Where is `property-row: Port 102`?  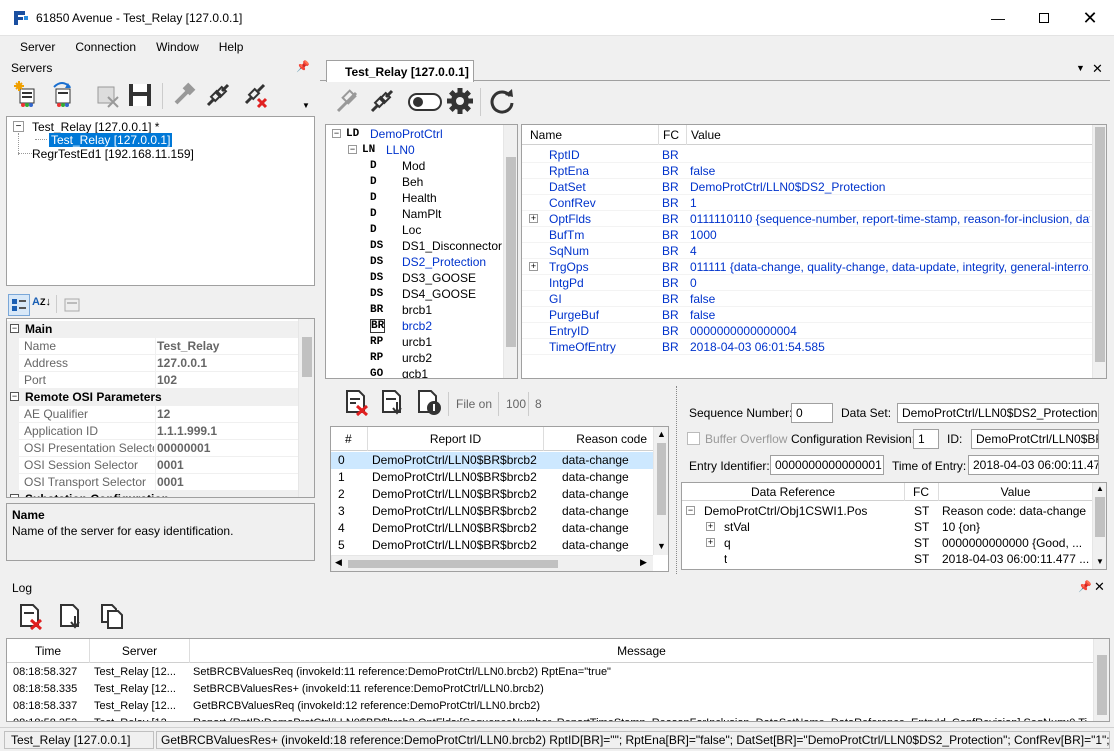 property-row: Port 102 is located at coordinates (153, 380).